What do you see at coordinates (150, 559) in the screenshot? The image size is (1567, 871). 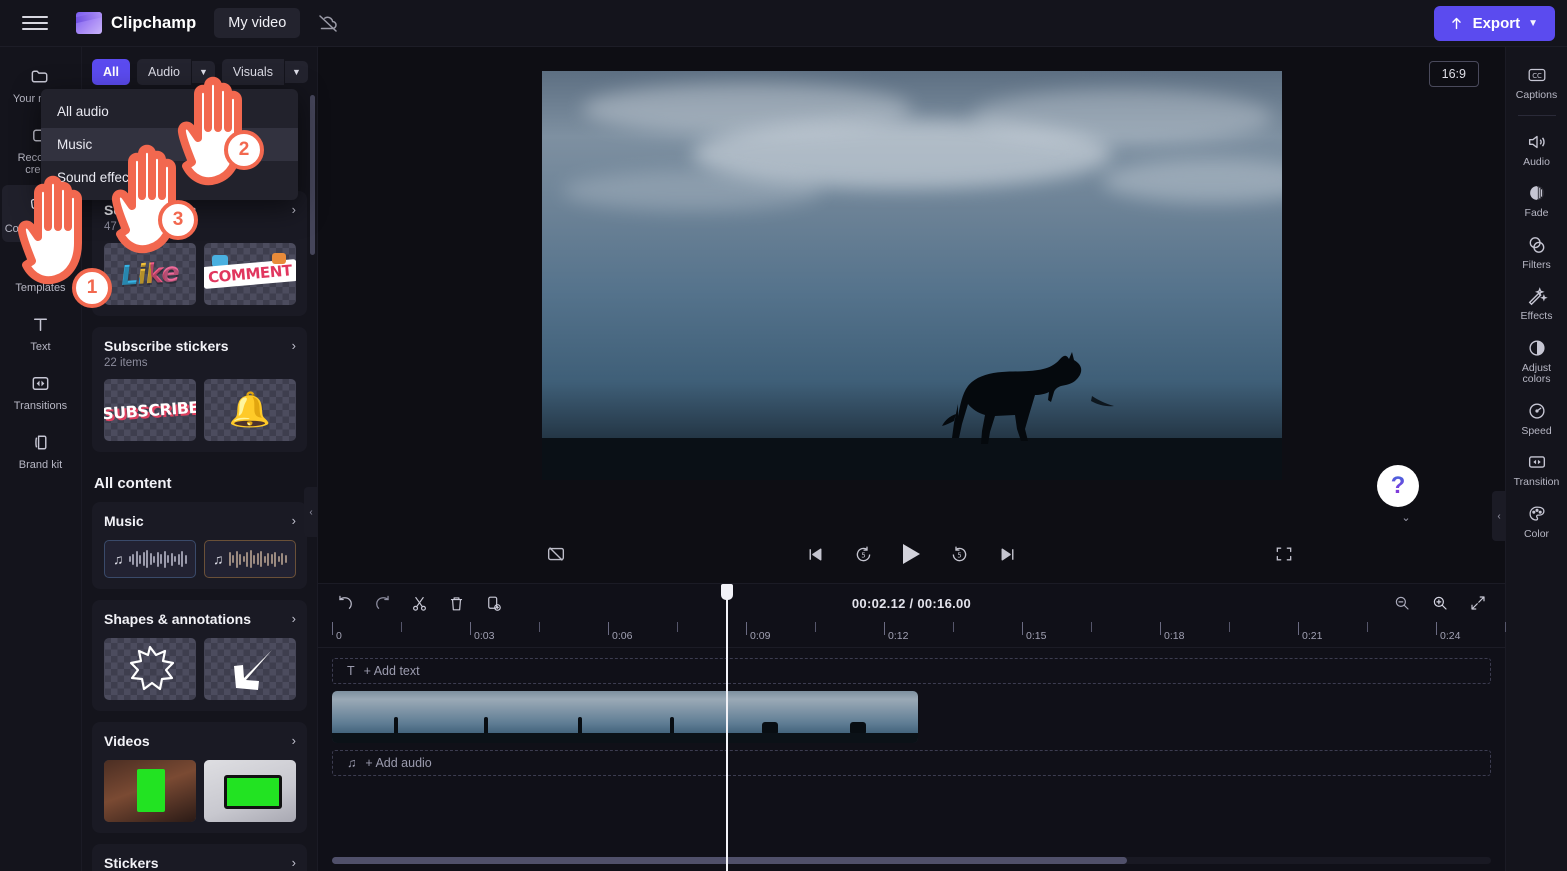 I see `music-thumb-1: ♫` at bounding box center [150, 559].